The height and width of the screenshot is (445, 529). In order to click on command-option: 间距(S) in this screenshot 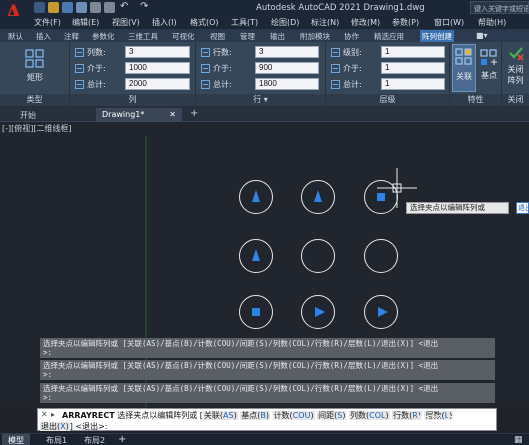, I will do `click(332, 415)`.